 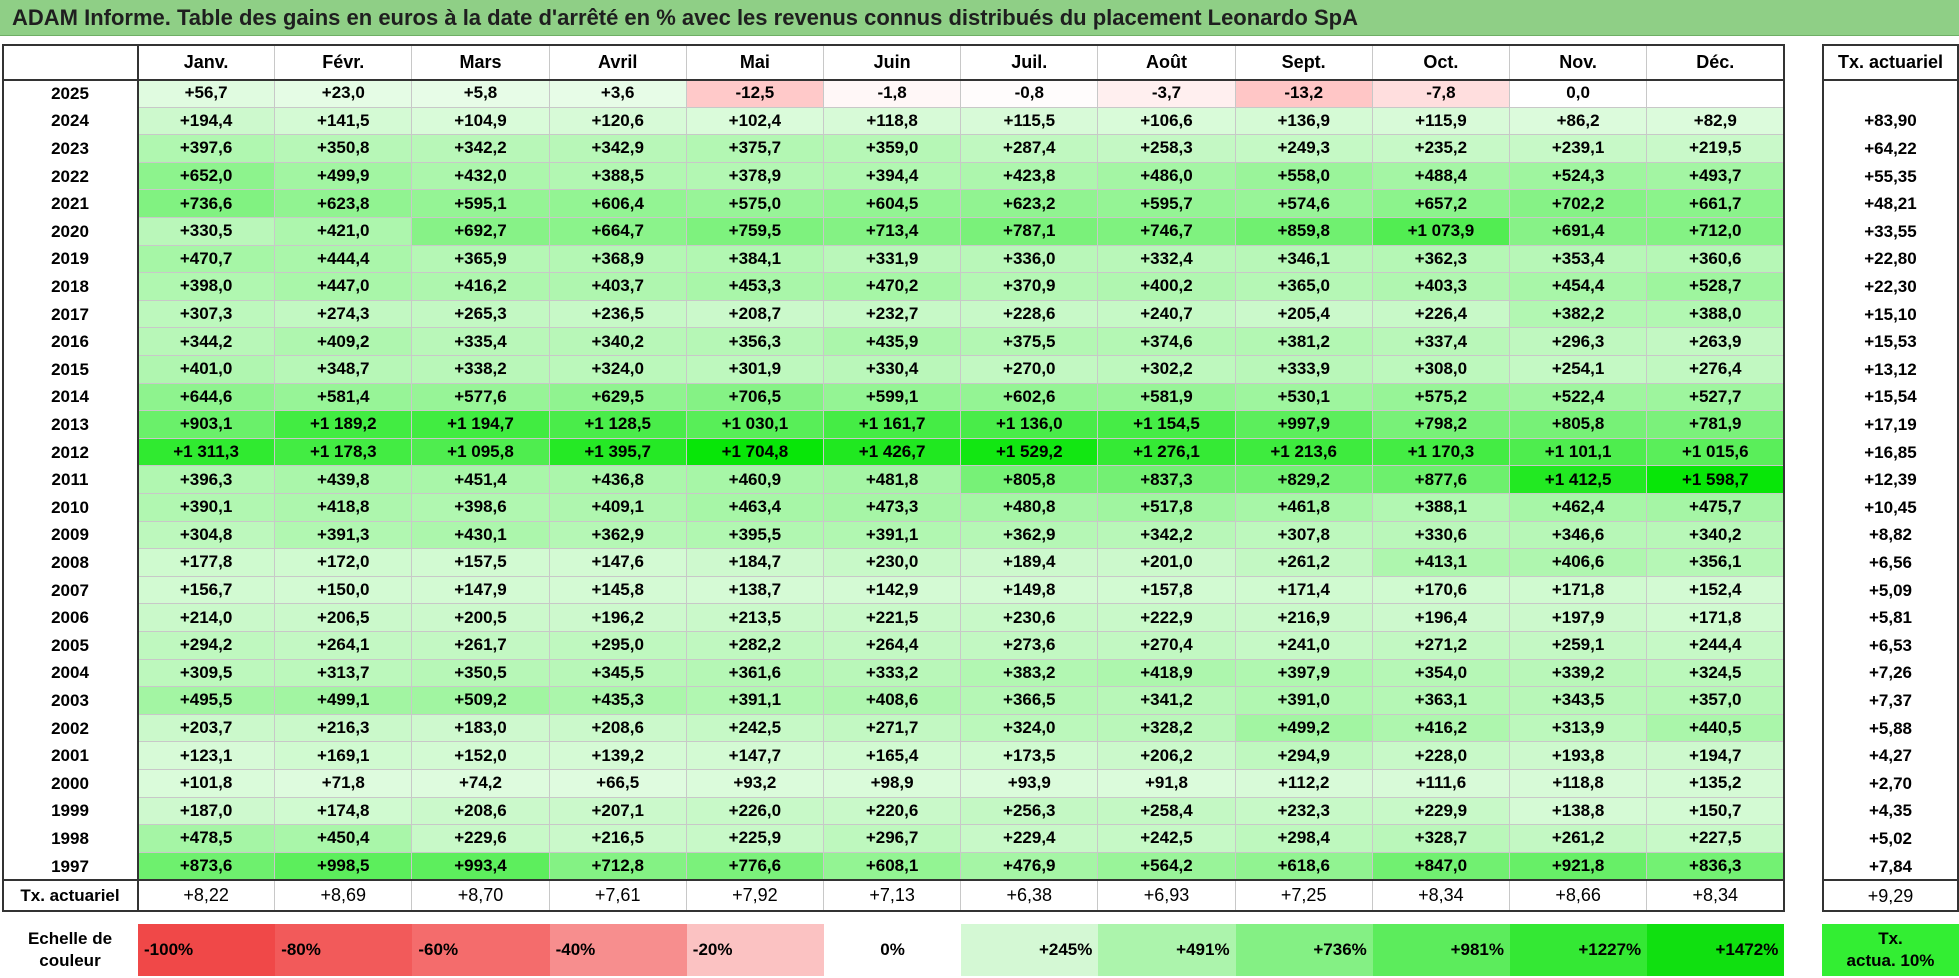 What do you see at coordinates (618, 314) in the screenshot?
I see `gain-cell: +236,5` at bounding box center [618, 314].